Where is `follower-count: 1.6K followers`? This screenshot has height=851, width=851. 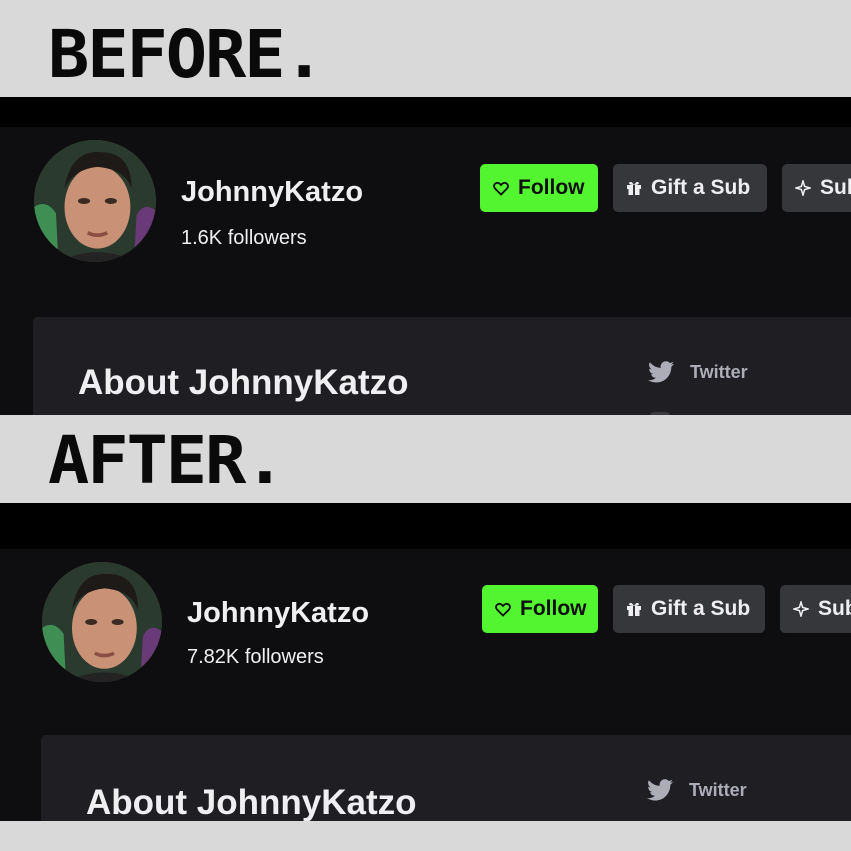 follower-count: 1.6K followers is located at coordinates (244, 238).